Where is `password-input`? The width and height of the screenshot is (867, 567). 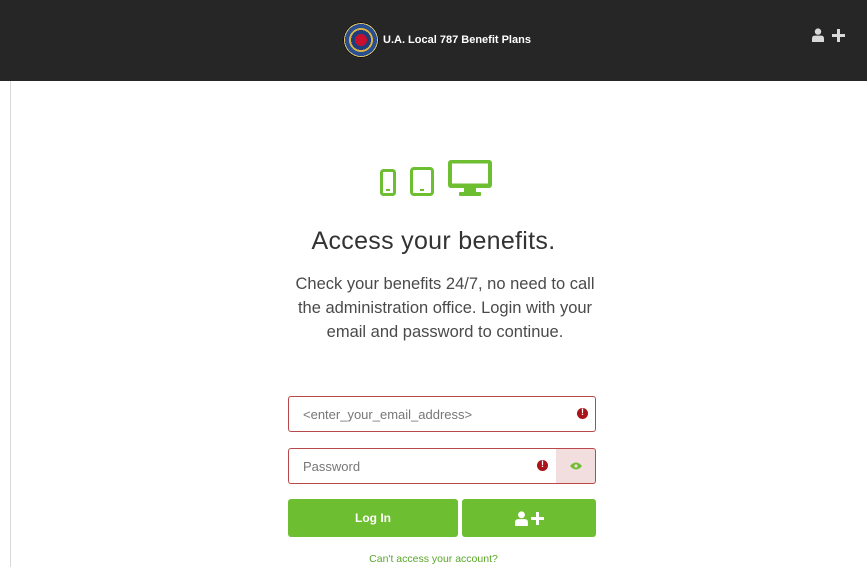 password-input is located at coordinates (422, 466).